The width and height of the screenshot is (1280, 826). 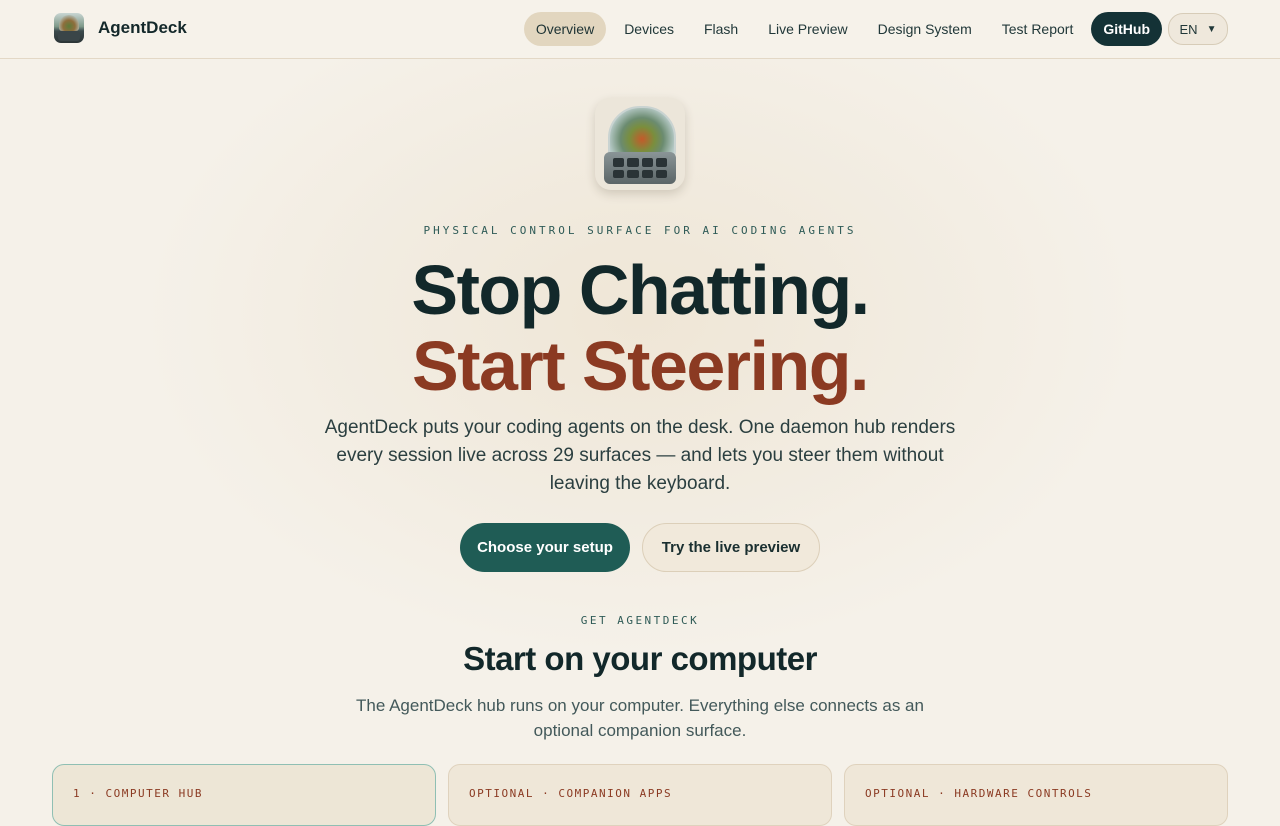 I want to click on get-eyebrow: GET AGENTDECK, so click(x=640, y=620).